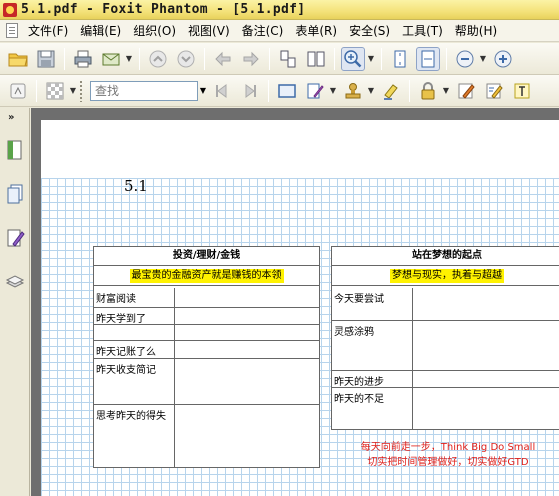  Describe the element at coordinates (494, 91) in the screenshot. I see `edit-text-icon` at that location.